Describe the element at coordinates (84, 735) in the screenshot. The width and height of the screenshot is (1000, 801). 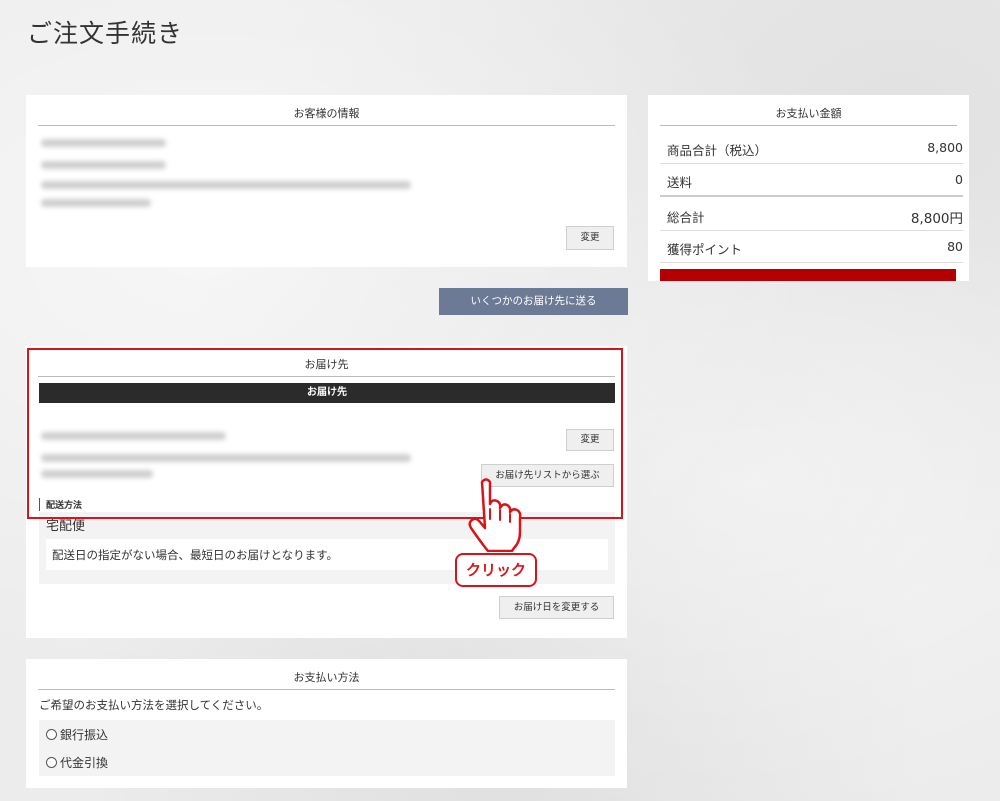
I see `payment-option-bank-label: 銀行振込` at that location.